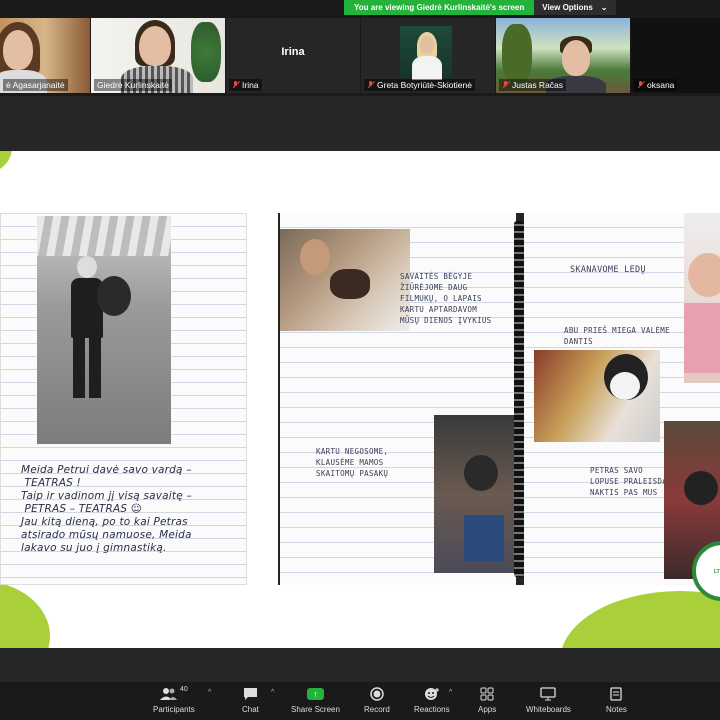 The image size is (720, 720). I want to click on notes-button: Notes, so click(616, 699).